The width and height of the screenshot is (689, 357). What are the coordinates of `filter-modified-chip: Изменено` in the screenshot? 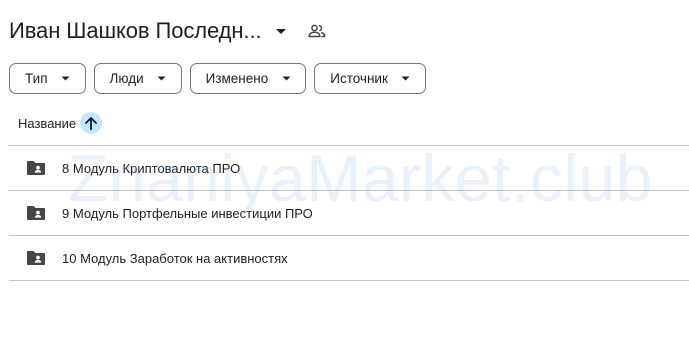 It's located at (248, 78).